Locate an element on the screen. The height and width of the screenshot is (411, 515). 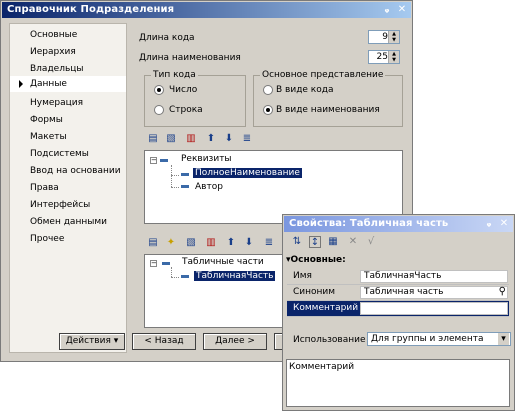
prop-row-comment: Комментарий is located at coordinates (398, 309).